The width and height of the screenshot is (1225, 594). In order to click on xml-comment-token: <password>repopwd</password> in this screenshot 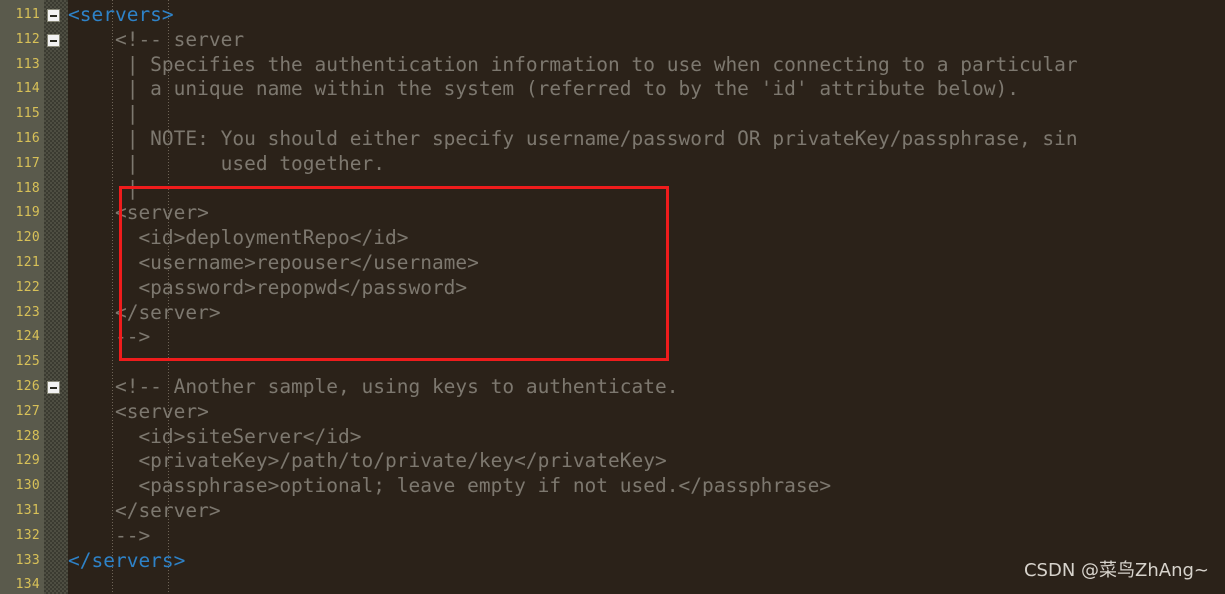, I will do `click(268, 287)`.